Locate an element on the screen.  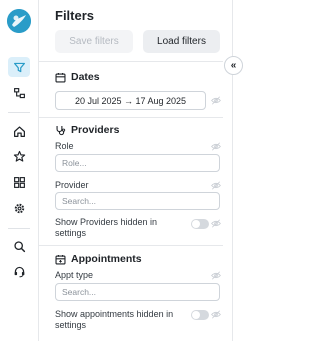
providers-heading: Providers is located at coordinates (95, 130).